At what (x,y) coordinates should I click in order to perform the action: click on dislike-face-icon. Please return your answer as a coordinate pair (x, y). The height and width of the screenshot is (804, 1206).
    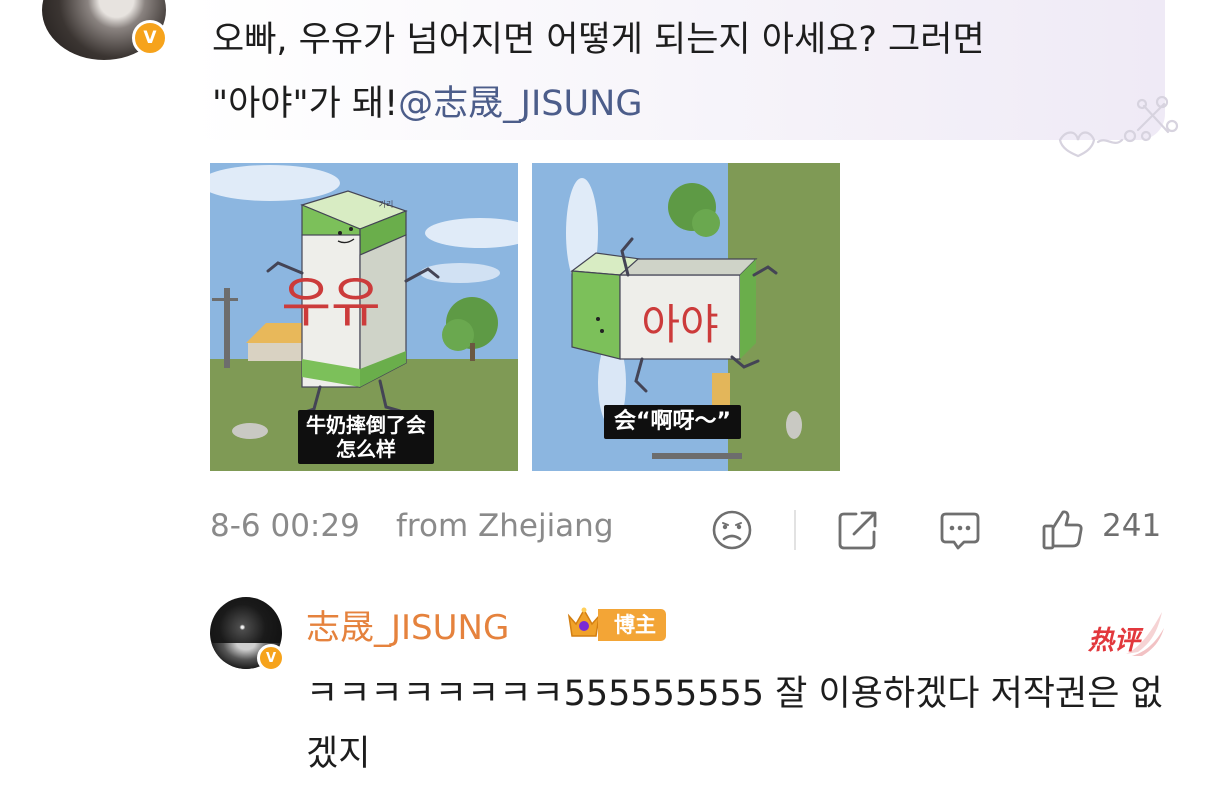
    Looking at the image, I should click on (732, 530).